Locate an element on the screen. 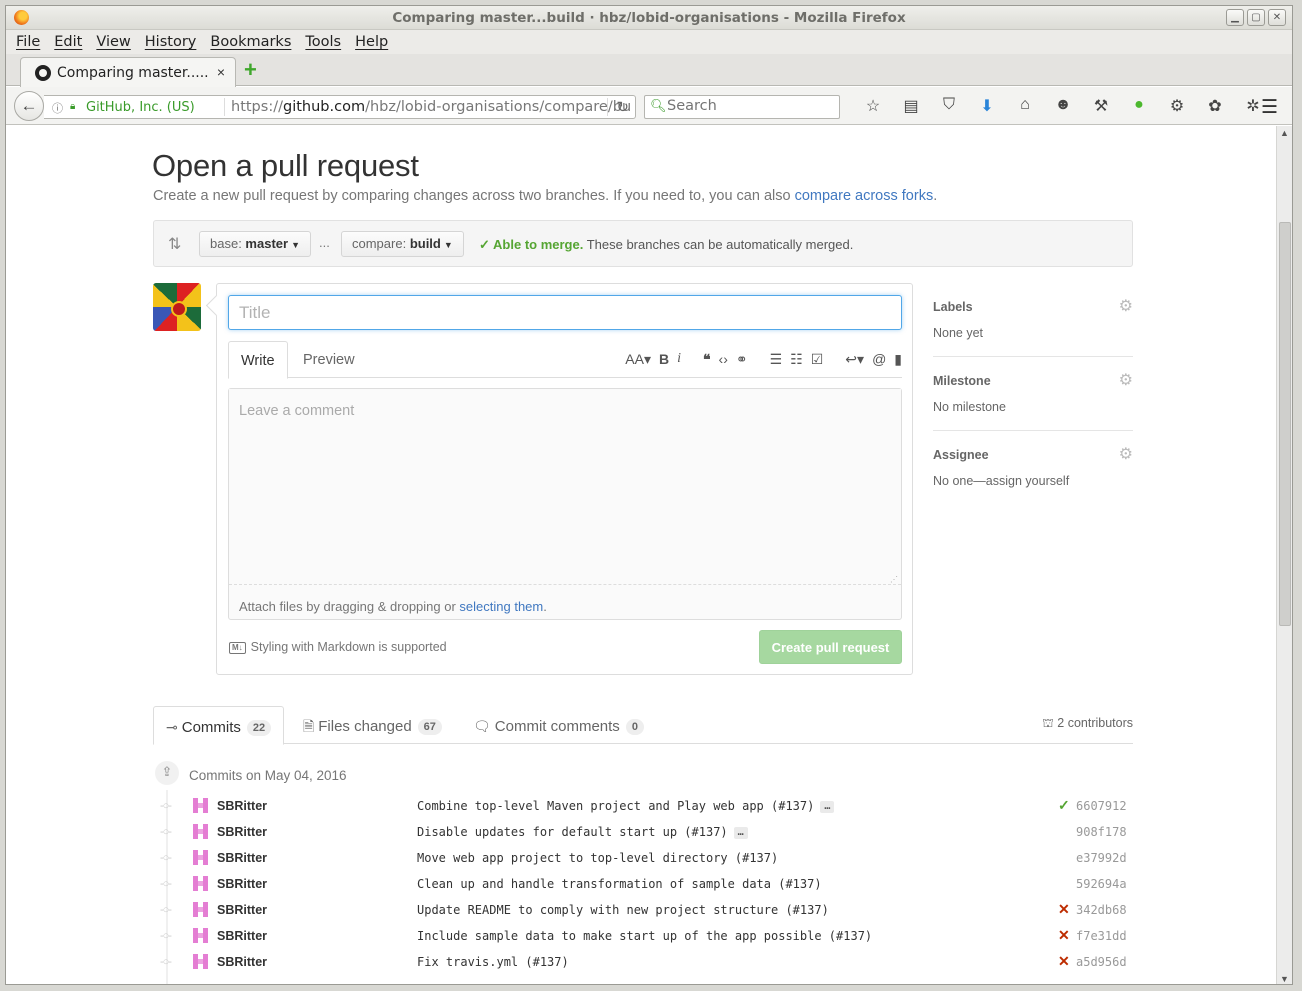  minimize-button: ▁ is located at coordinates (1235, 17).